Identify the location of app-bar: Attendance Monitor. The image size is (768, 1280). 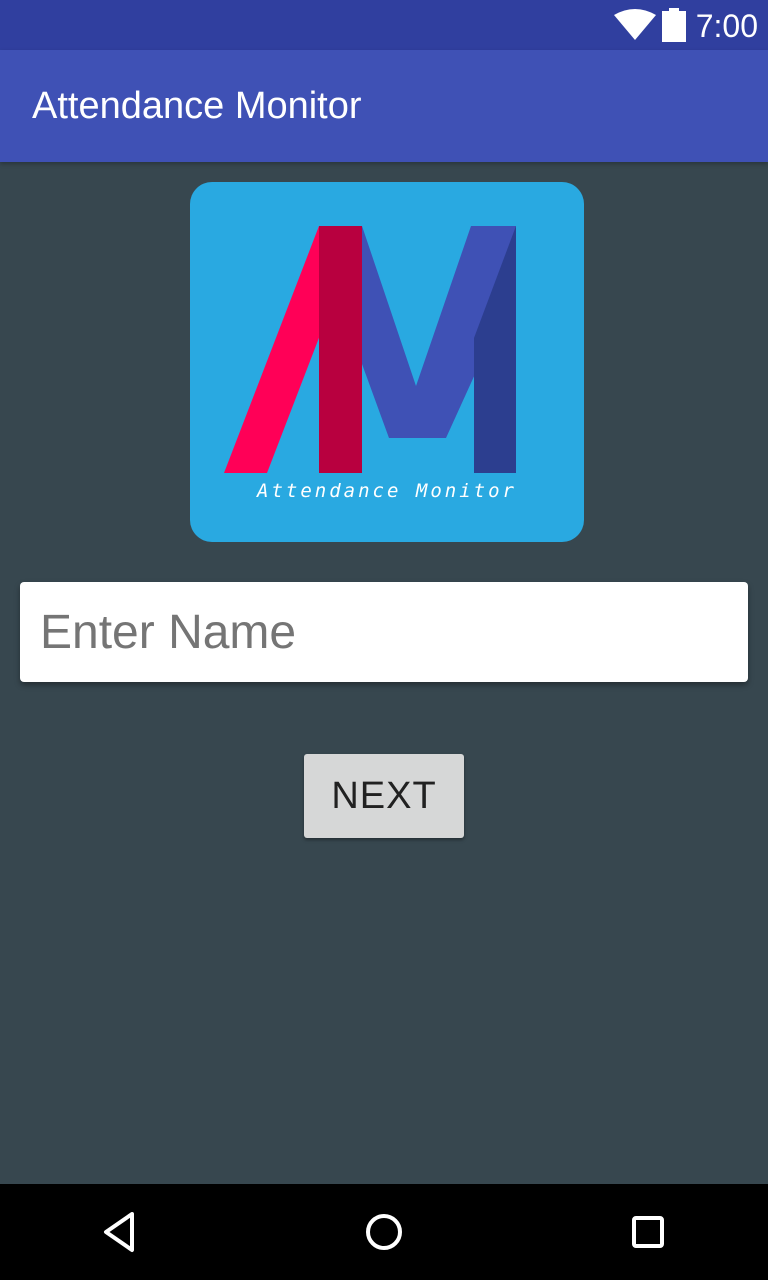
(384, 106).